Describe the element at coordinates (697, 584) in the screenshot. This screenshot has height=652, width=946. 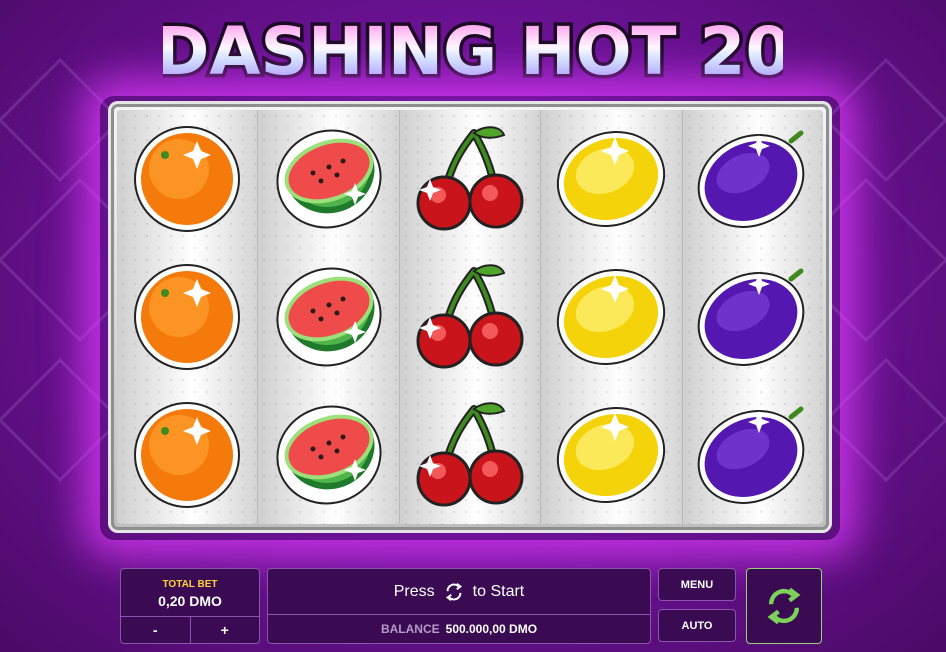
I see `menu-button: MENU` at that location.